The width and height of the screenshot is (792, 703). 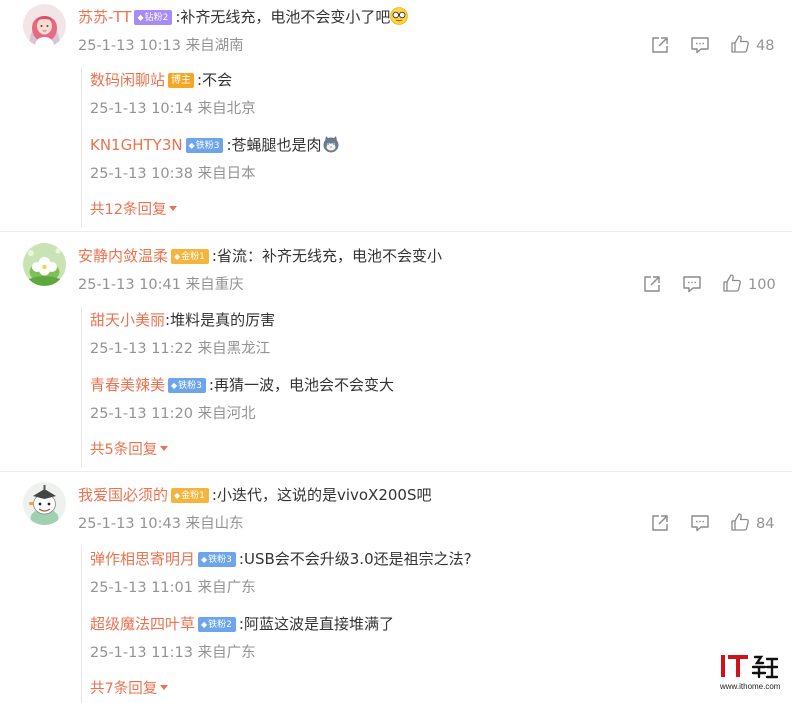 I want to click on username-link: 青春美辣美, so click(x=127, y=385).